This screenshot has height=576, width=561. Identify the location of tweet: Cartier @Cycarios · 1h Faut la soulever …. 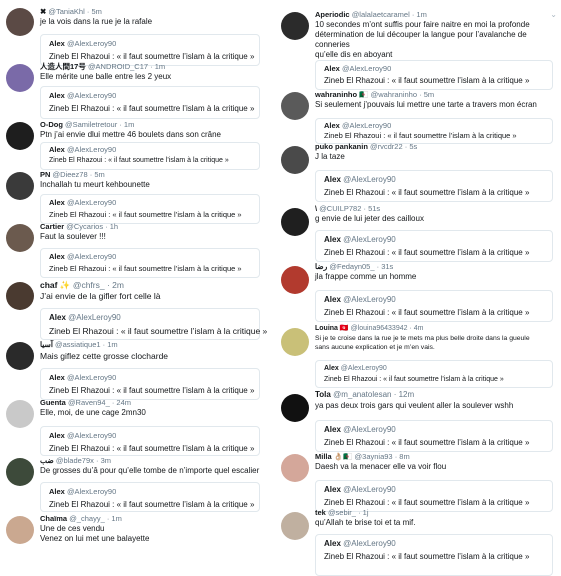
(134, 251).